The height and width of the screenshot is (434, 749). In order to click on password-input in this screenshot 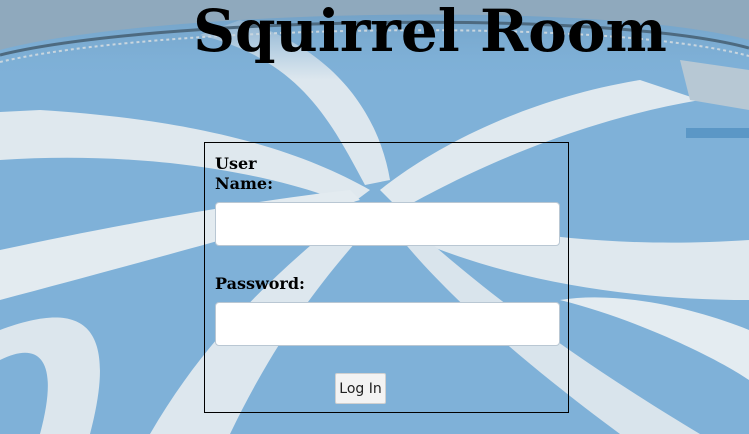, I will do `click(387, 324)`.